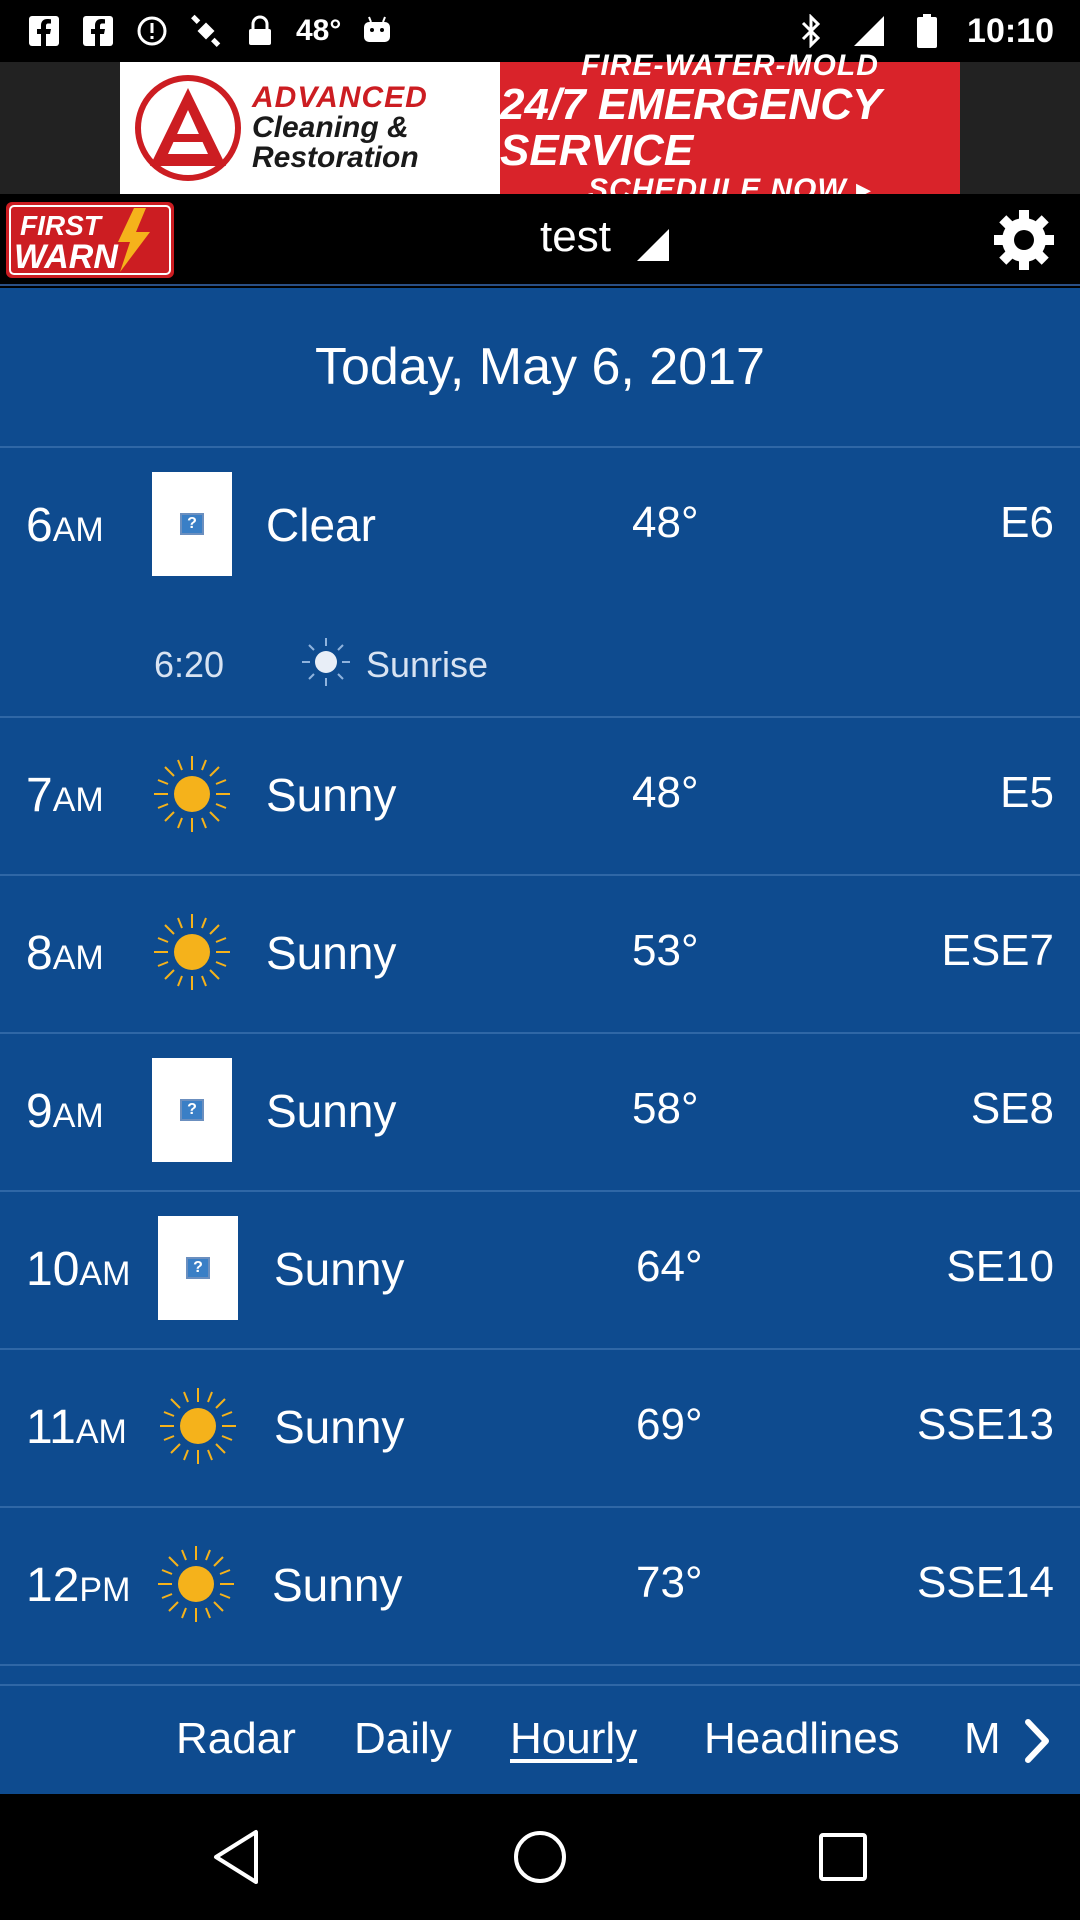 This screenshot has width=1080, height=1920. I want to click on hour-label: 10AM, so click(78, 1269).